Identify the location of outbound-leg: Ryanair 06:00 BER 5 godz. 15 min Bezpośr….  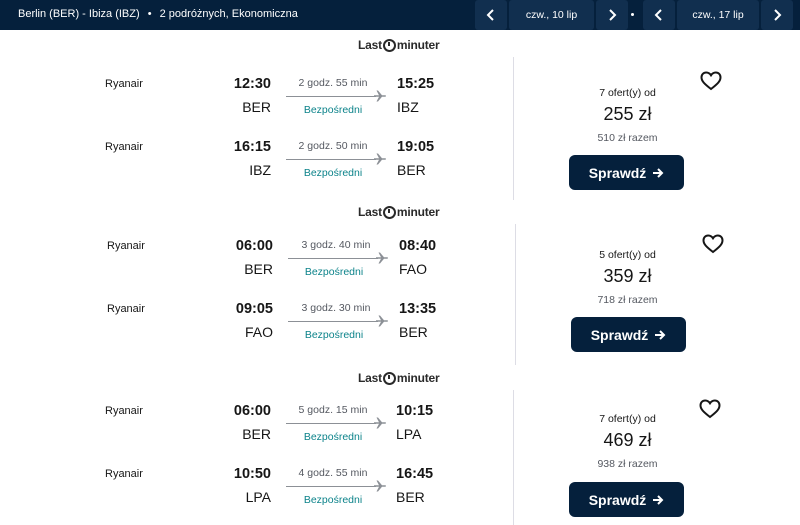
(250, 431).